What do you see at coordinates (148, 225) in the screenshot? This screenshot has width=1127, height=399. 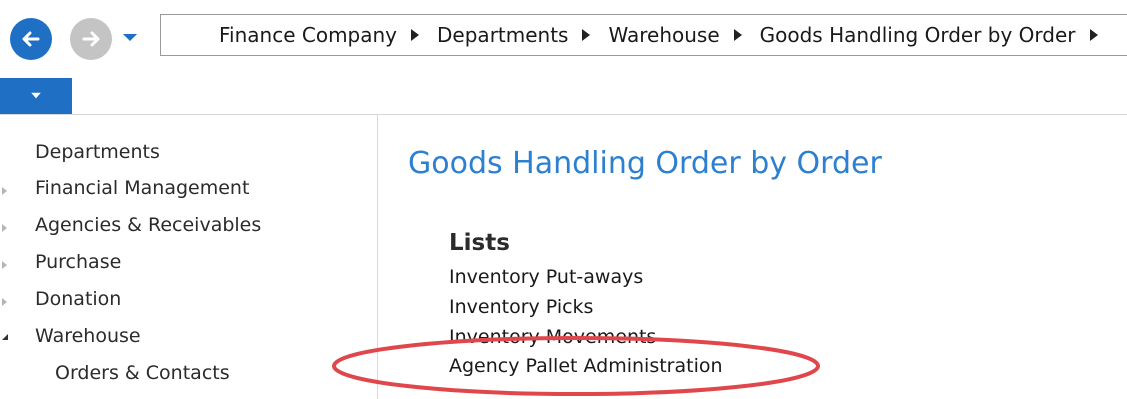 I see `sidebar-item-agencies-receivables: Agencies & Receivables` at bounding box center [148, 225].